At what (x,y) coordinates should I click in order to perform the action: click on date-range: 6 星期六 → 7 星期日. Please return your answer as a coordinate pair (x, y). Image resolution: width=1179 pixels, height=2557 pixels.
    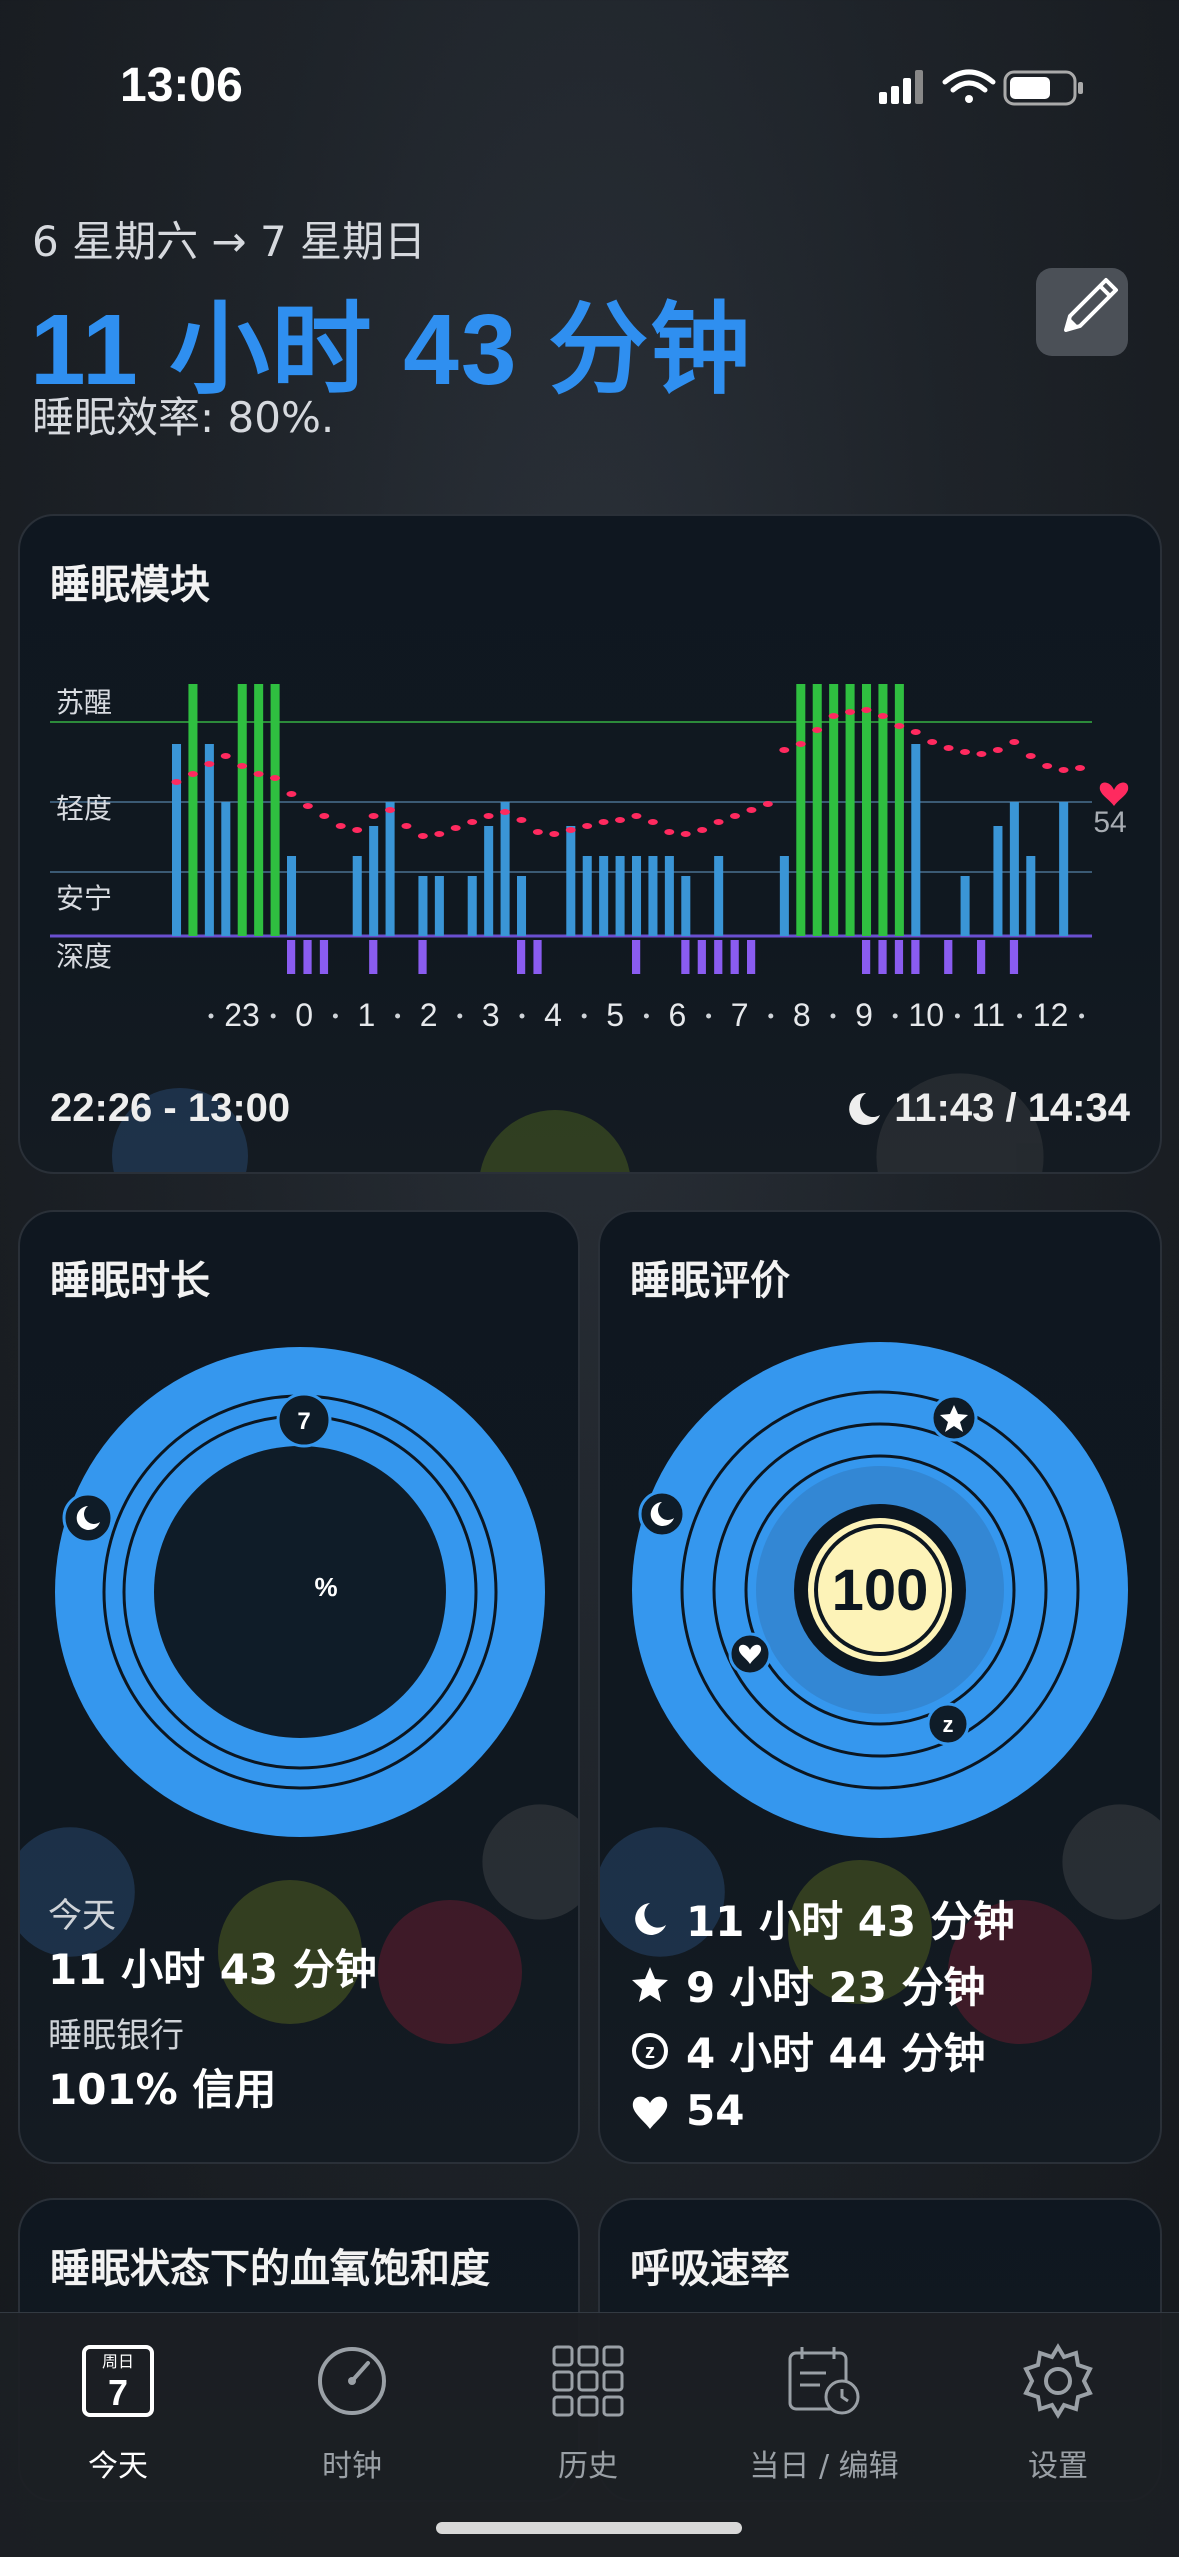
    Looking at the image, I should click on (229, 241).